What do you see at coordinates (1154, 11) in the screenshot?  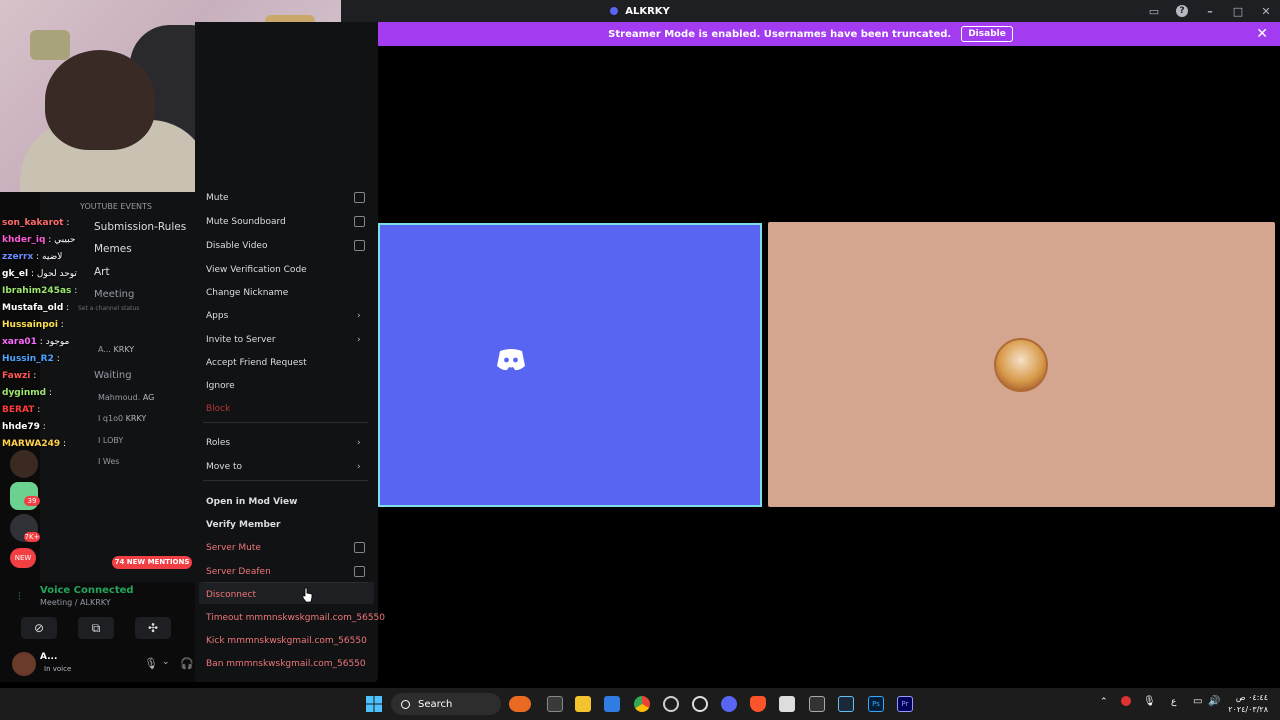 I see `screen-share-icon: ▭` at bounding box center [1154, 11].